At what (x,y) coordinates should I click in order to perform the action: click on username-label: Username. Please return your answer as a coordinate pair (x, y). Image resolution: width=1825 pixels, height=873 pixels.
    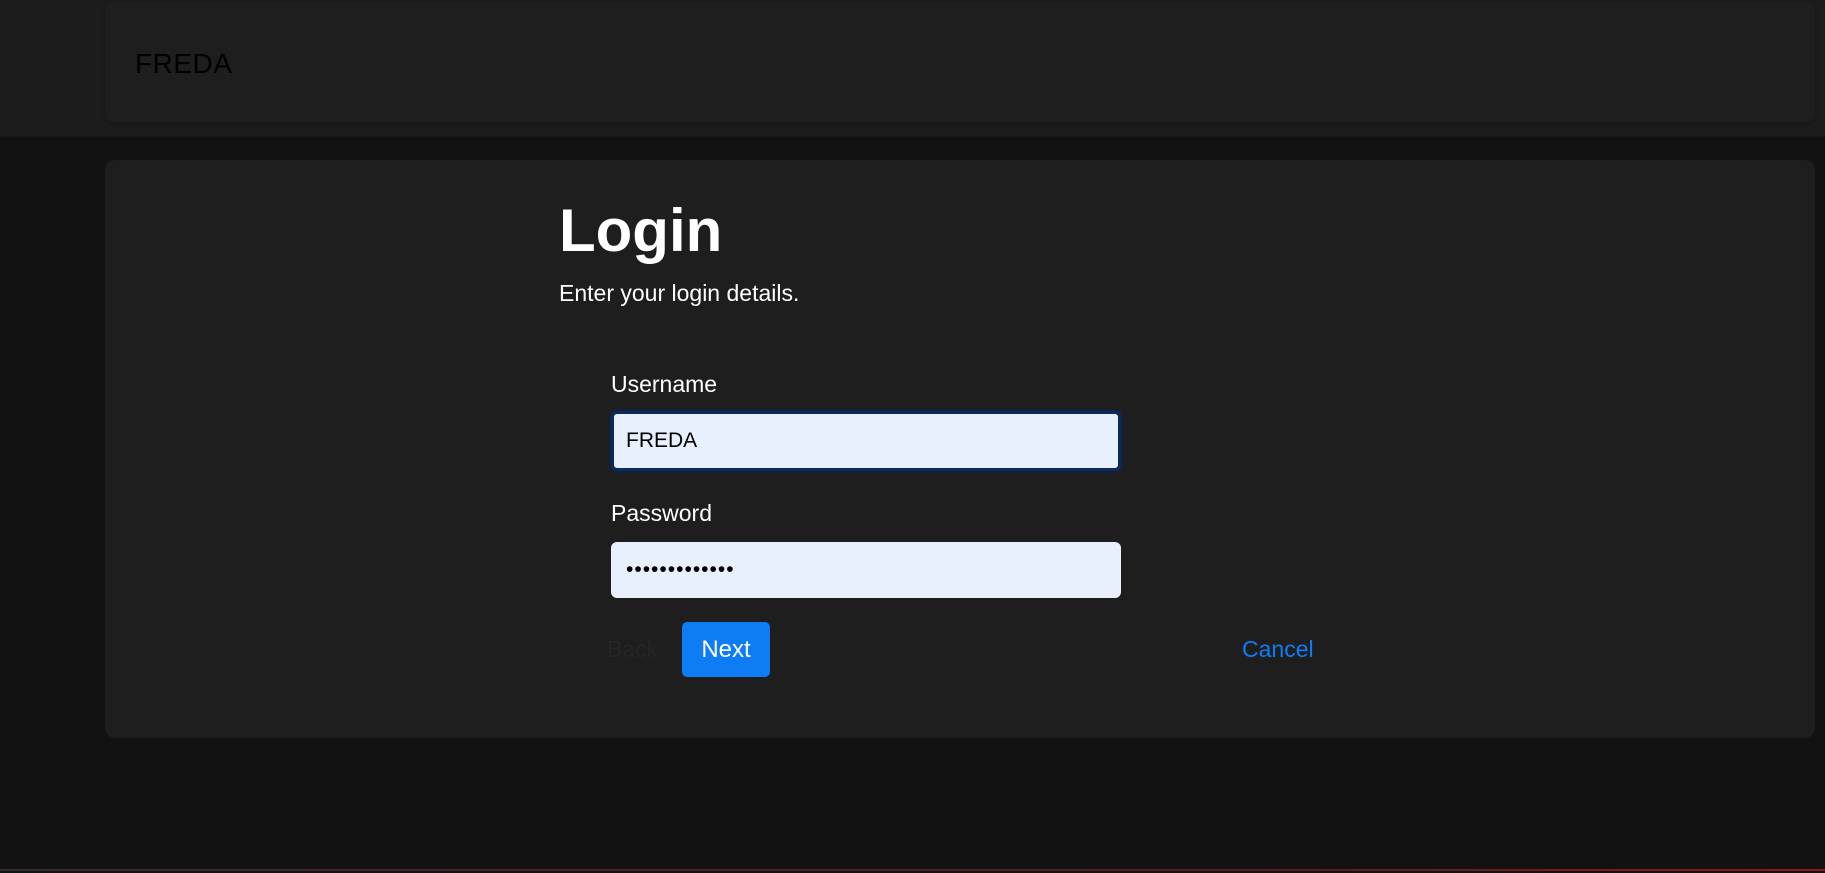
    Looking at the image, I should click on (664, 384).